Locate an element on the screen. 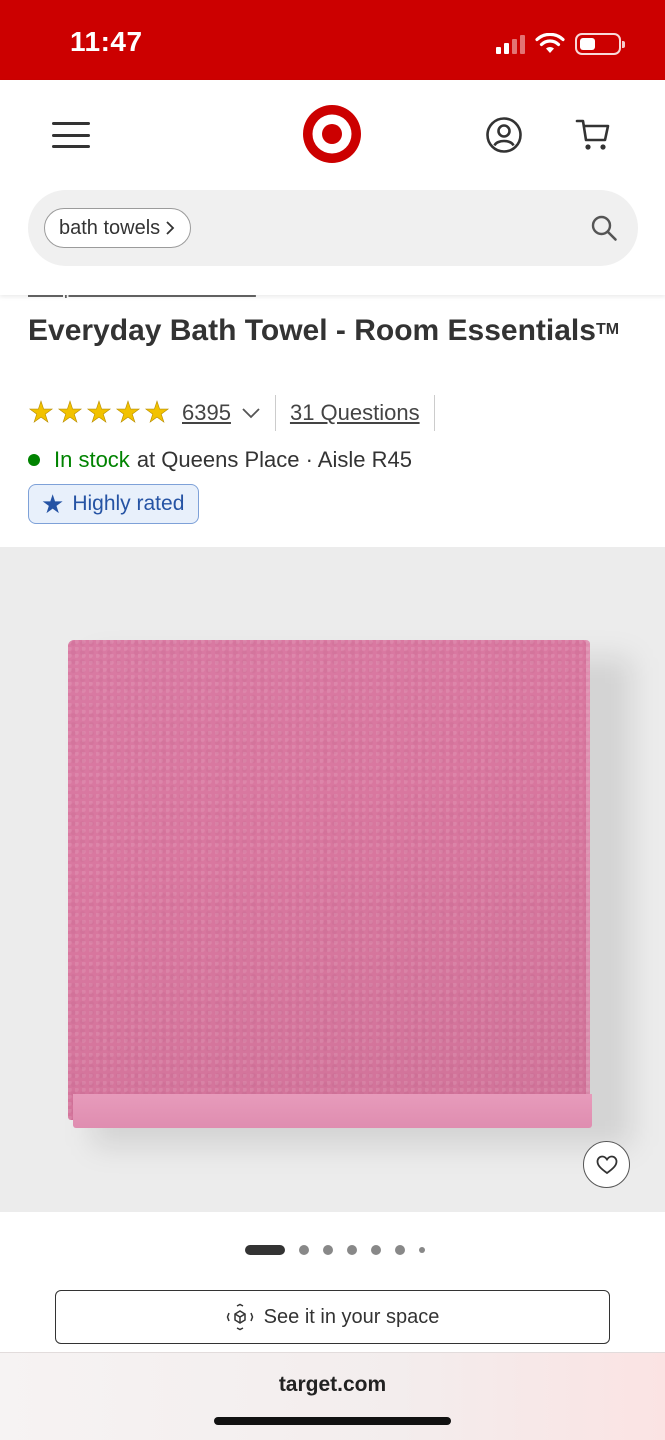  rating-row: ★ ★ ★ ★ ★ 6395 31 Questions is located at coordinates (238, 413).